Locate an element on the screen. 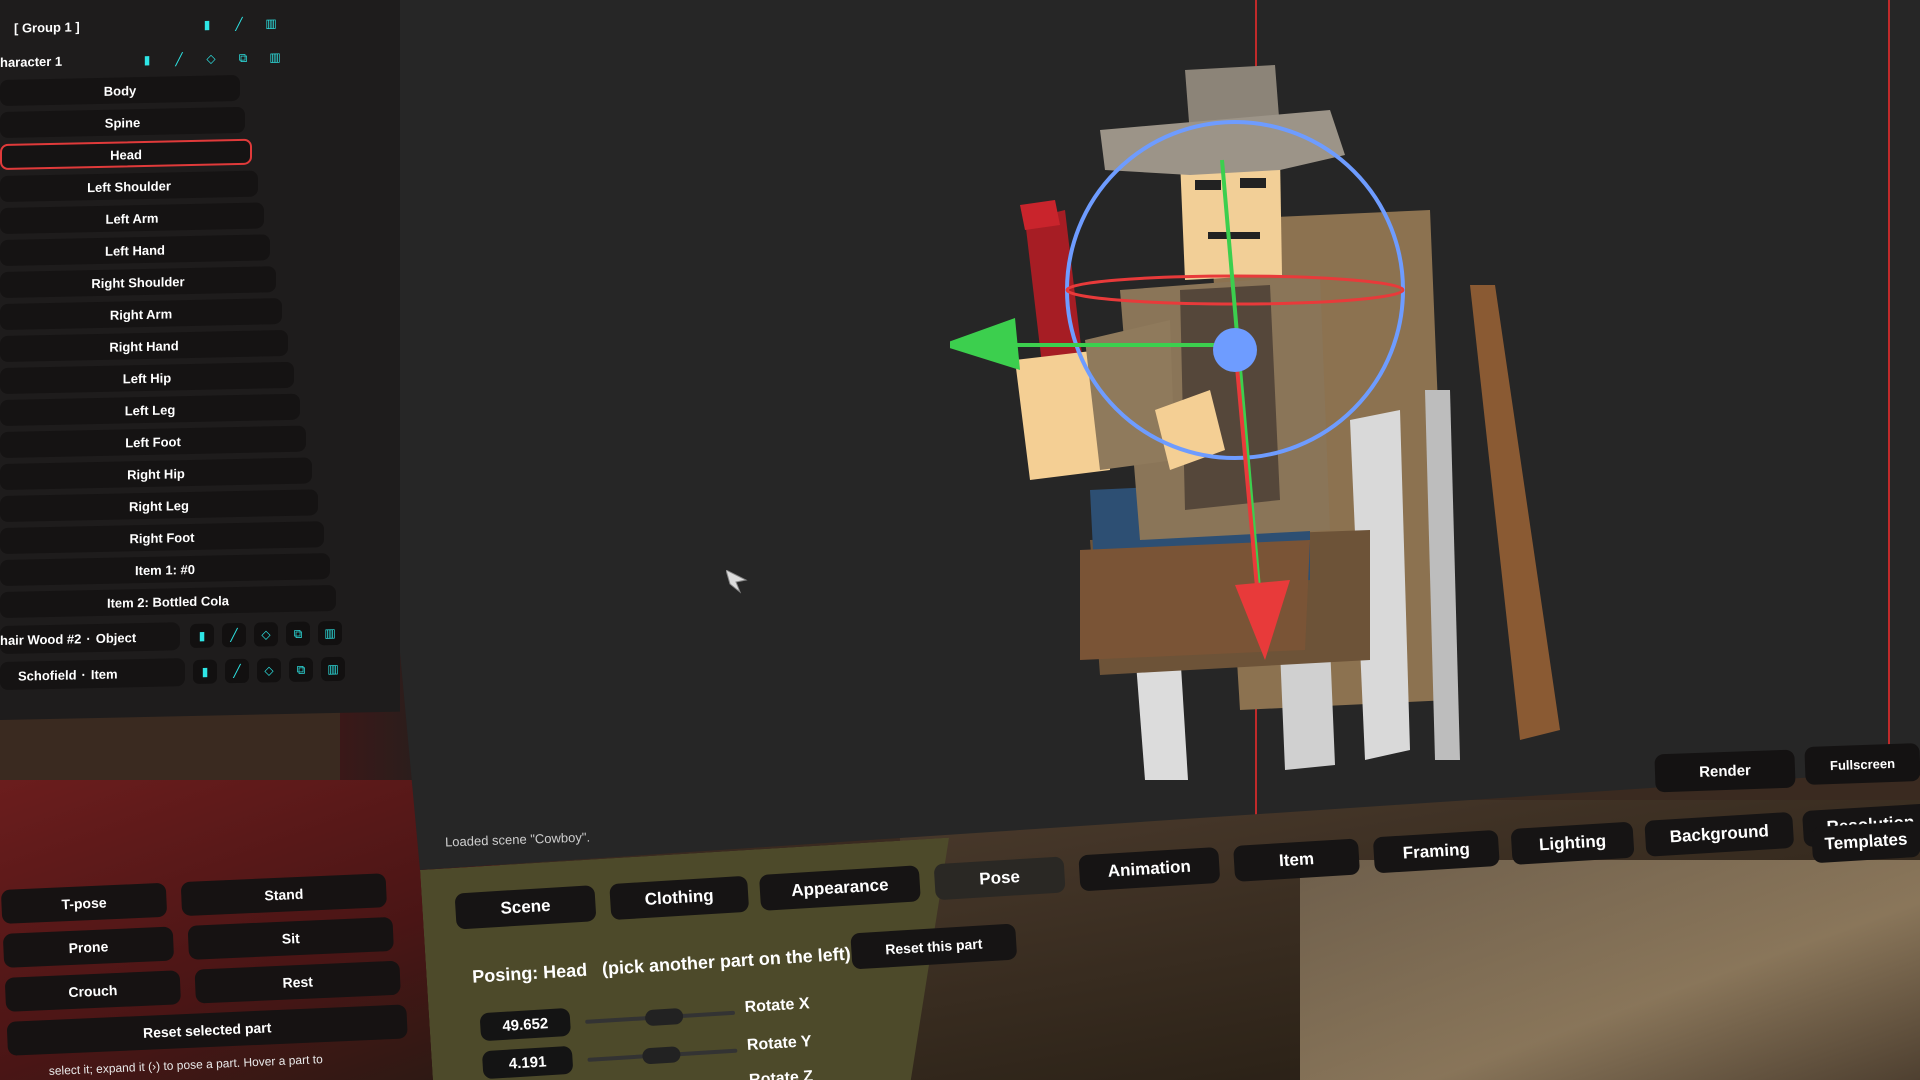 Image resolution: width=1920 pixels, height=1080 pixels. group-row: [ Group 1 ] is located at coordinates (47, 26).